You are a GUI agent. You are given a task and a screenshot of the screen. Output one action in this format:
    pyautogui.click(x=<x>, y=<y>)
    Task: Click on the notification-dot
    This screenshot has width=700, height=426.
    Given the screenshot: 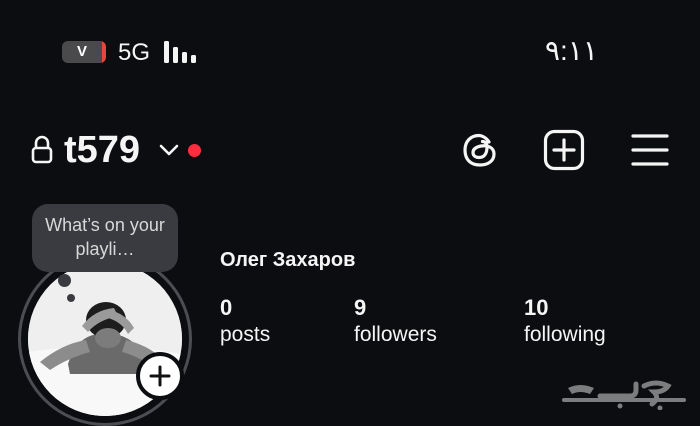 What is the action you would take?
    pyautogui.click(x=194, y=150)
    